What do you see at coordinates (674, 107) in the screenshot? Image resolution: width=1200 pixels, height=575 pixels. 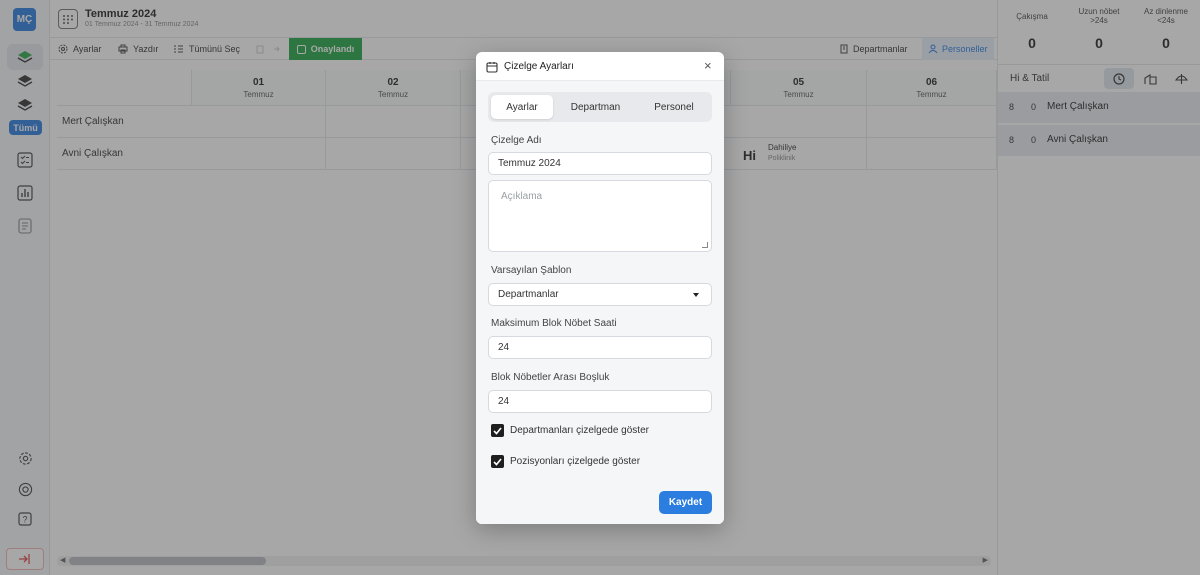 I see `tab-staff: Personel` at bounding box center [674, 107].